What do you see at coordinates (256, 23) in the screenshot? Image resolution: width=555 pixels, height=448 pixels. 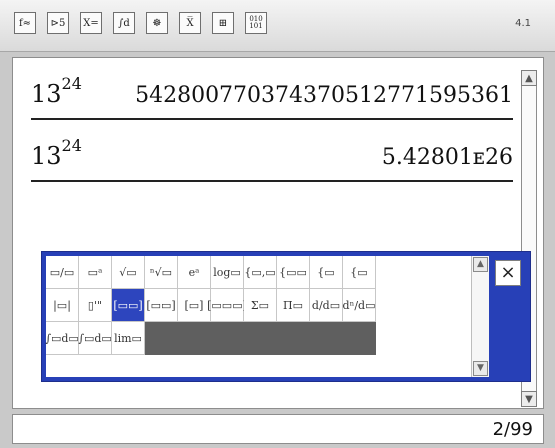 I see `toolbar-button-8: 010 101` at bounding box center [256, 23].